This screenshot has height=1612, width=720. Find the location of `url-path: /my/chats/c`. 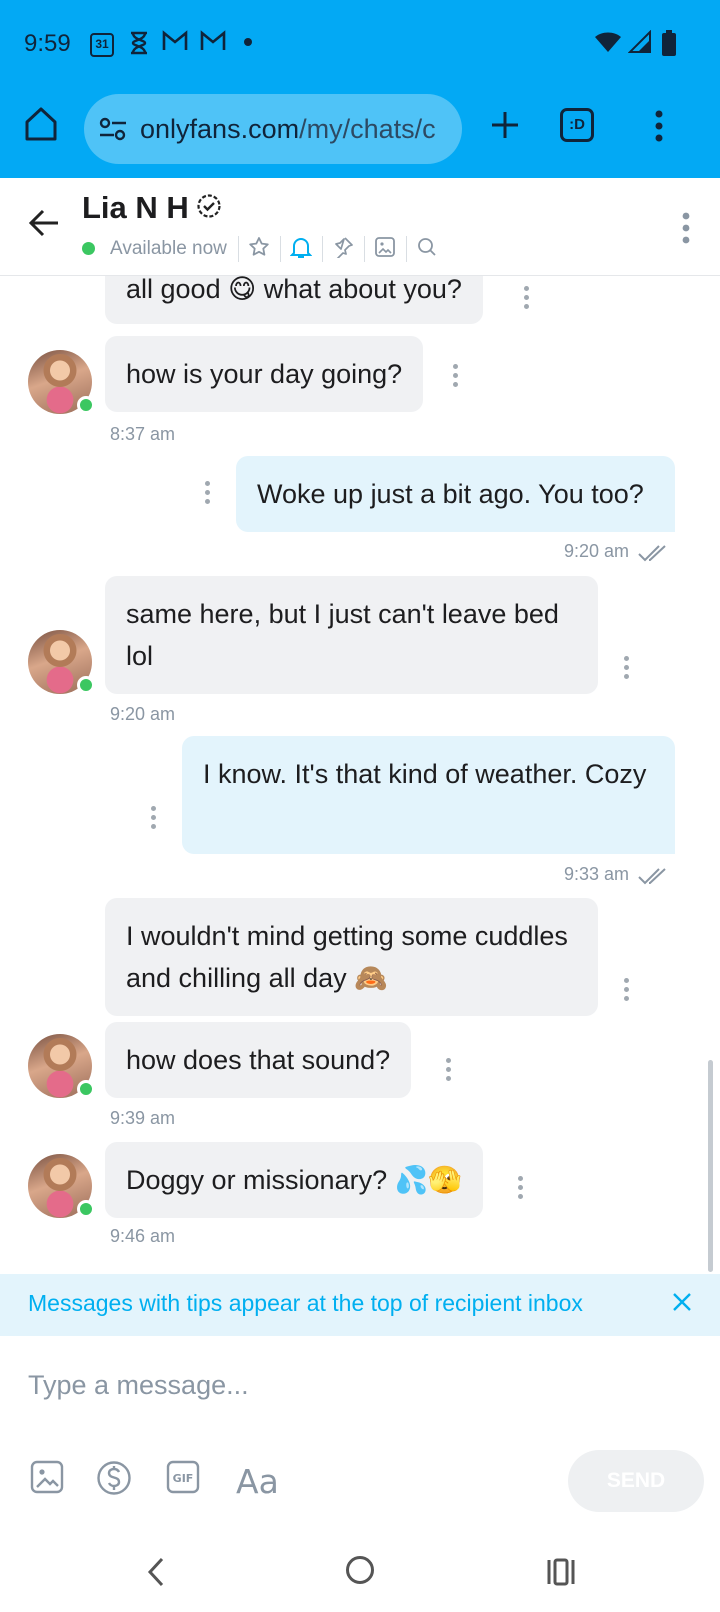

url-path: /my/chats/c is located at coordinates (367, 129).